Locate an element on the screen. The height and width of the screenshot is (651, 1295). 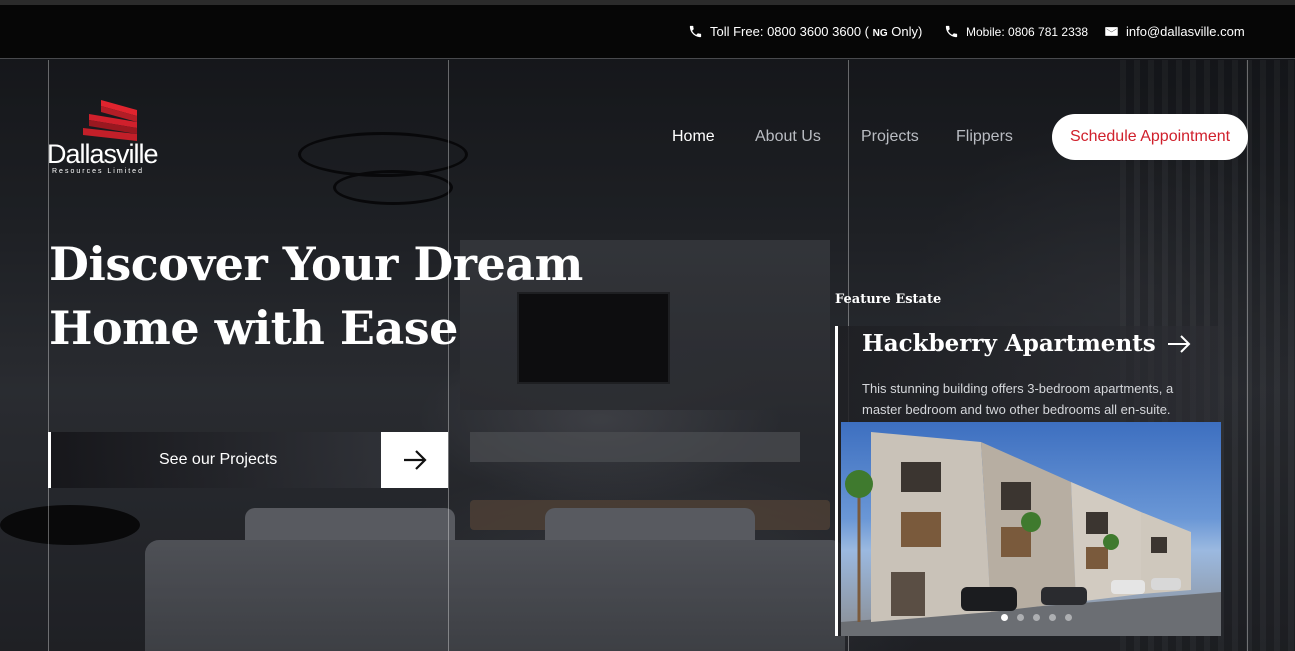
toll-free-text: Toll Free: 0800 3600 3600 ( NG Only) is located at coordinates (816, 31).